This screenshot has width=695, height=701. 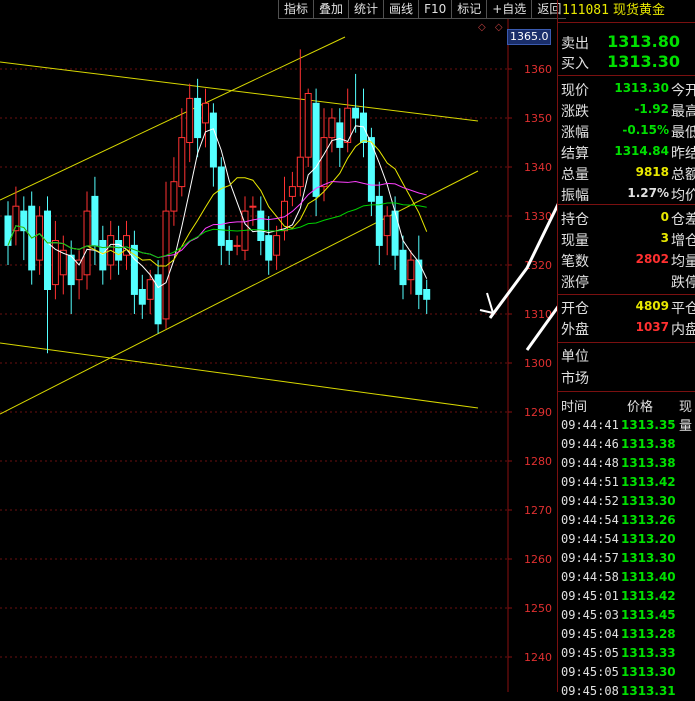 What do you see at coordinates (575, 44) in the screenshot?
I see `sell-label: 卖出` at bounding box center [575, 44].